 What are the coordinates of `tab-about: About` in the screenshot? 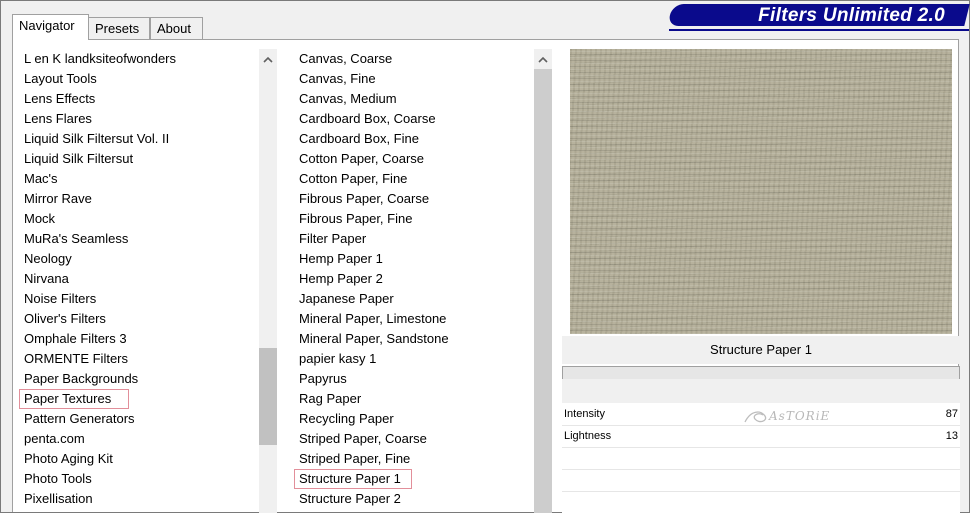 It's located at (176, 28).